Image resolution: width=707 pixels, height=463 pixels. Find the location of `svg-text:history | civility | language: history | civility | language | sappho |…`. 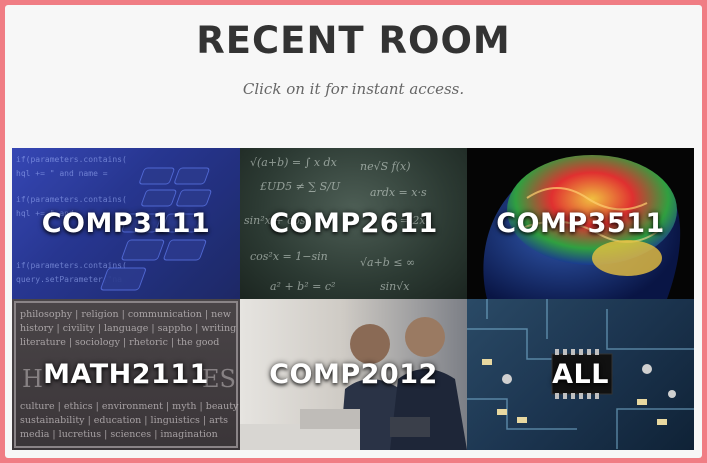

svg-text:history | civility | language: history | civility | language | sappho |… is located at coordinates (128, 328).